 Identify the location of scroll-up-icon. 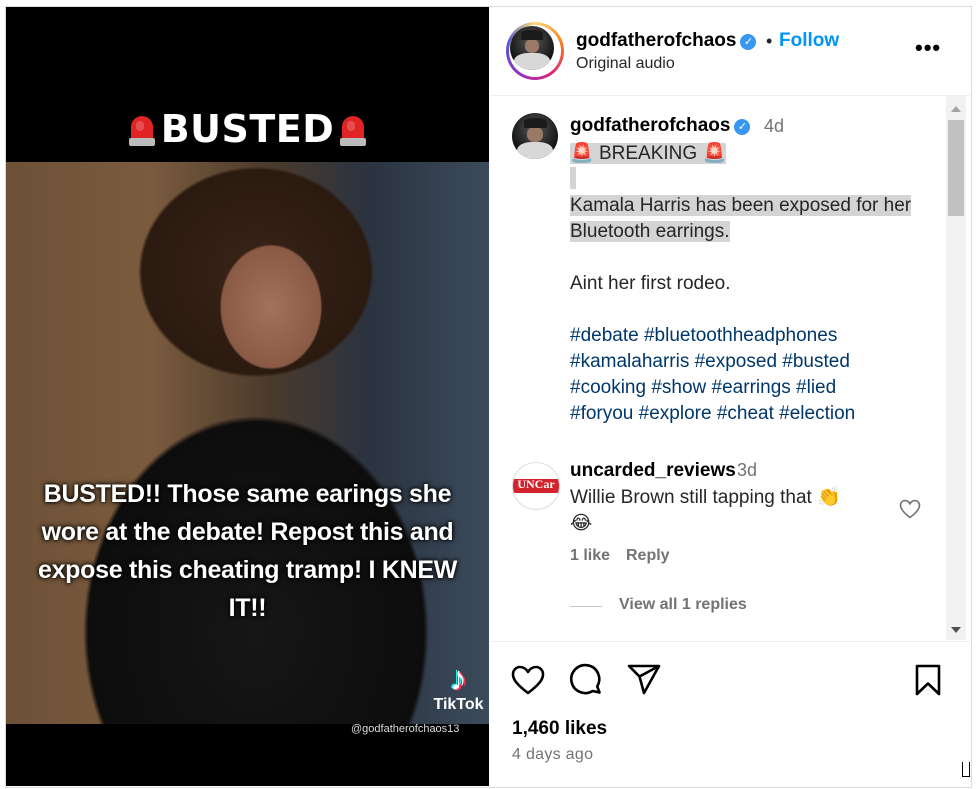
(956, 109).